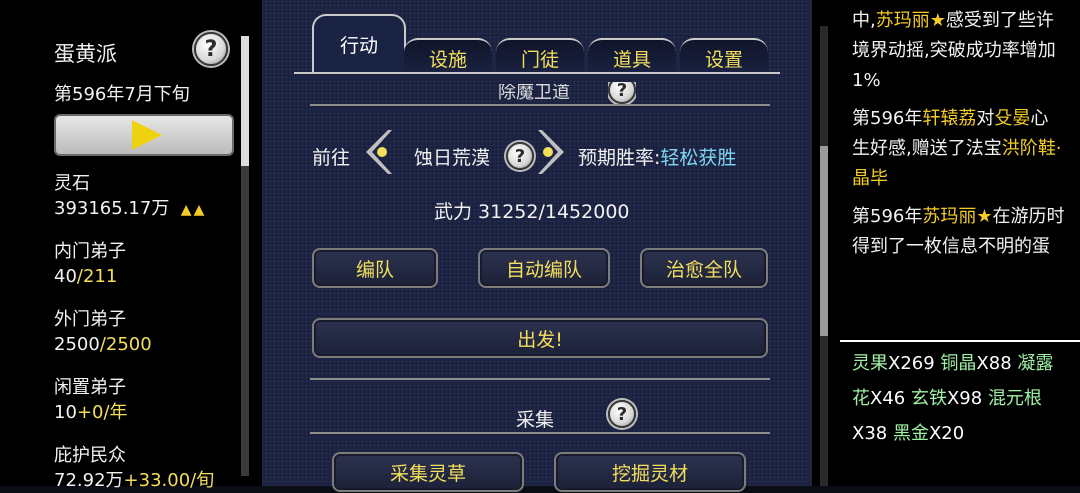 The width and height of the screenshot is (1080, 493). I want to click on tab-action: 行动, so click(359, 43).